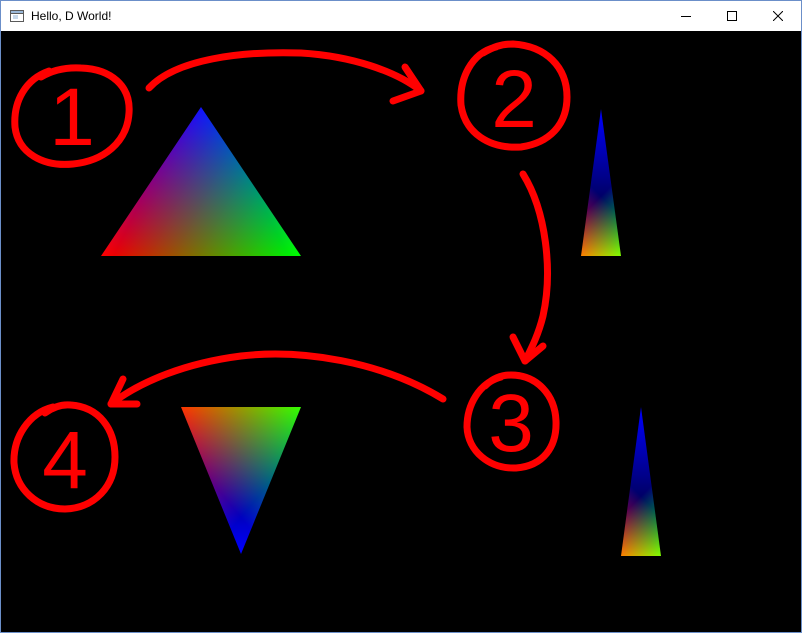  What do you see at coordinates (71, 16) in the screenshot?
I see `window-title: Hello, D World!` at bounding box center [71, 16].